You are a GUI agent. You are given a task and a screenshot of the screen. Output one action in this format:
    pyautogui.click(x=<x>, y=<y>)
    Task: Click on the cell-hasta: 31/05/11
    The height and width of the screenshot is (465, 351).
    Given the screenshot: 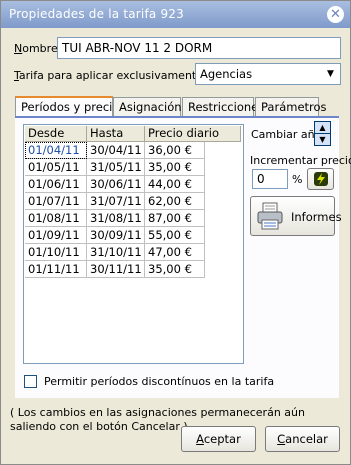 What is the action you would take?
    pyautogui.click(x=116, y=167)
    